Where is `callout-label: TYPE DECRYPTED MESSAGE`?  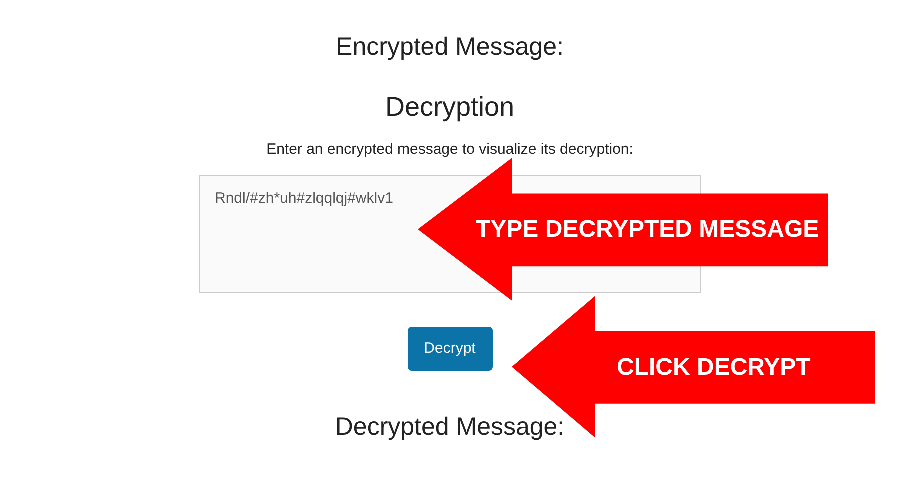 callout-label: TYPE DECRYPTED MESSAGE is located at coordinates (648, 230).